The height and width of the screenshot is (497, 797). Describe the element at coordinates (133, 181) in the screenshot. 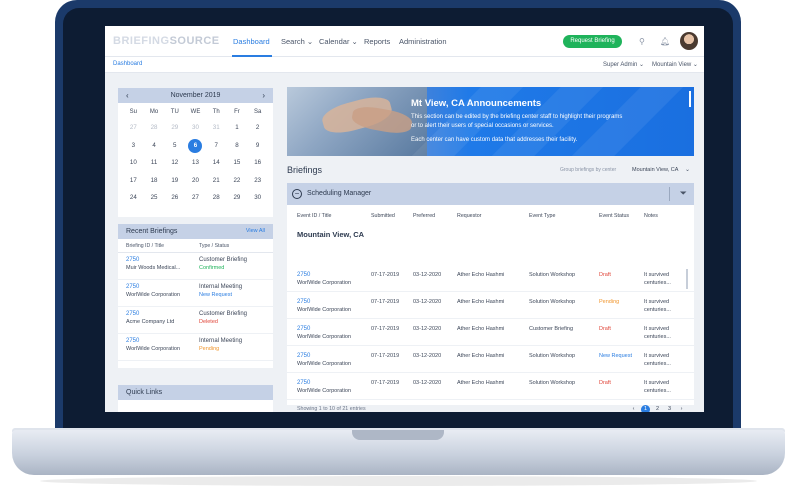

I see `calendar-day: 17` at that location.